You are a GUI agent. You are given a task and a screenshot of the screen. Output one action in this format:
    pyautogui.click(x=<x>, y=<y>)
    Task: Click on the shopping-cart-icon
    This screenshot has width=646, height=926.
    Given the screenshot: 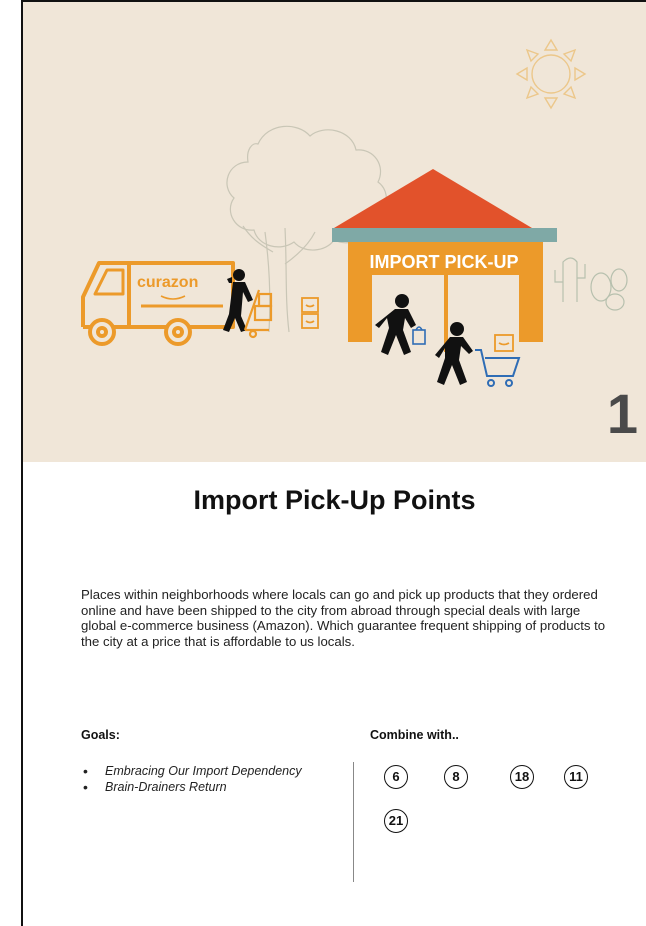 What is the action you would take?
    pyautogui.click(x=498, y=368)
    